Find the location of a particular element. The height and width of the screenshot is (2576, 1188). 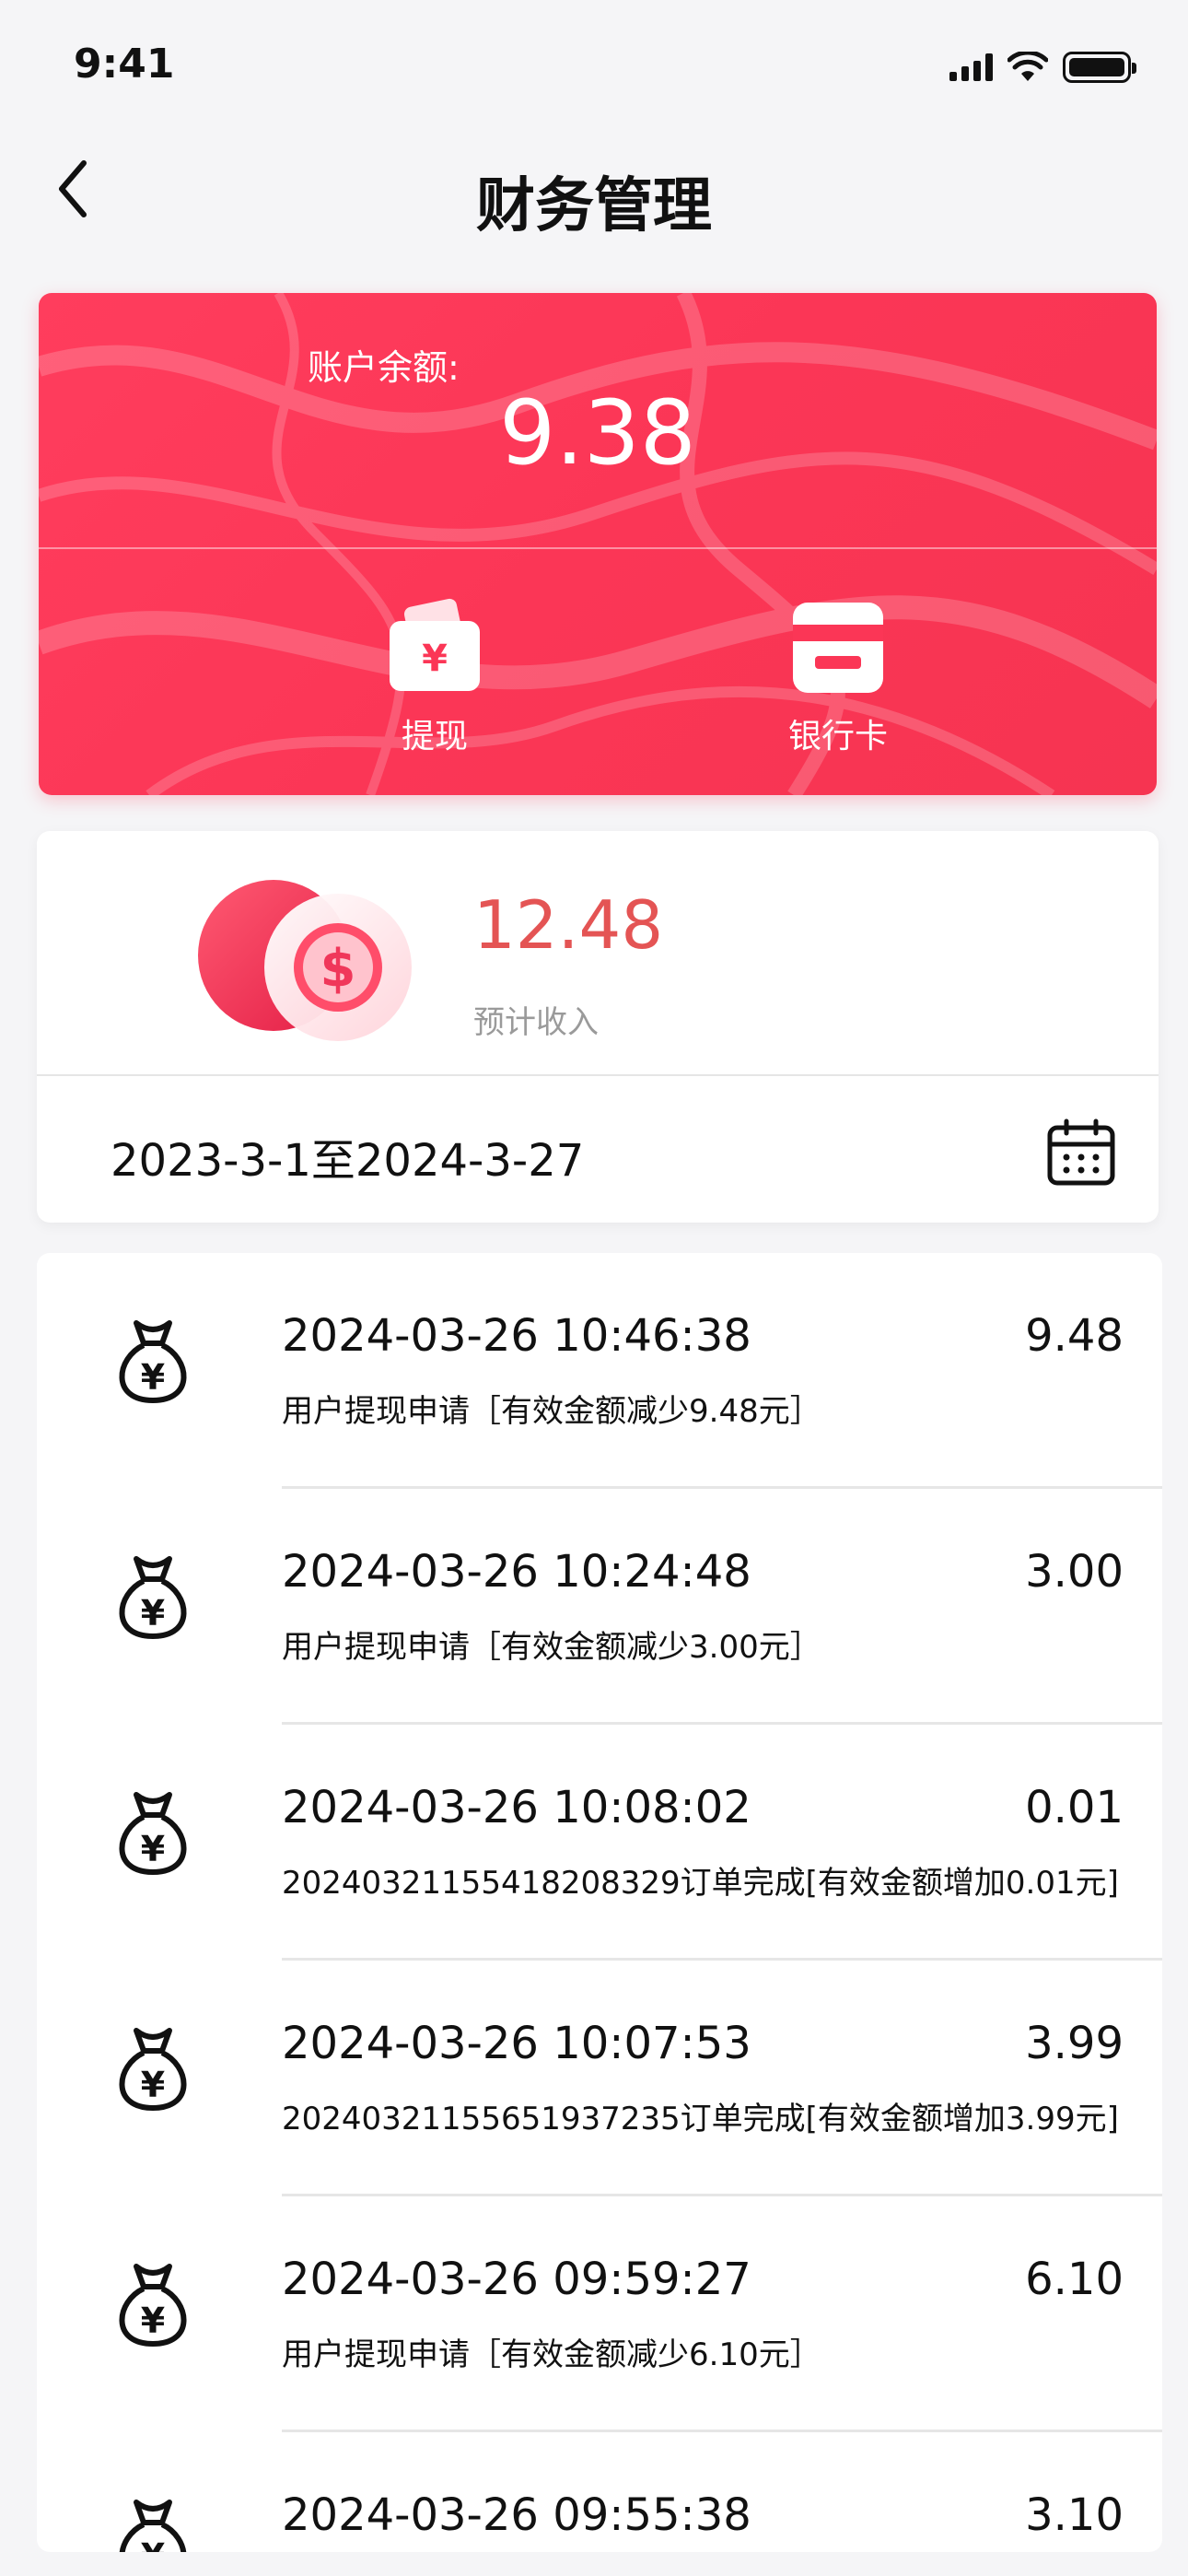

income-divider is located at coordinates (598, 1075).